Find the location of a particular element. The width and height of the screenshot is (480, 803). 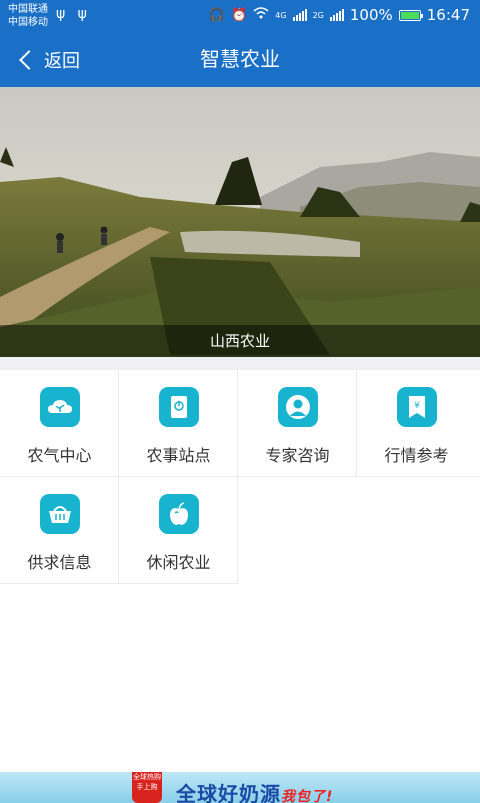

menu-item-supply-demand: 供求信息 is located at coordinates (59, 530).